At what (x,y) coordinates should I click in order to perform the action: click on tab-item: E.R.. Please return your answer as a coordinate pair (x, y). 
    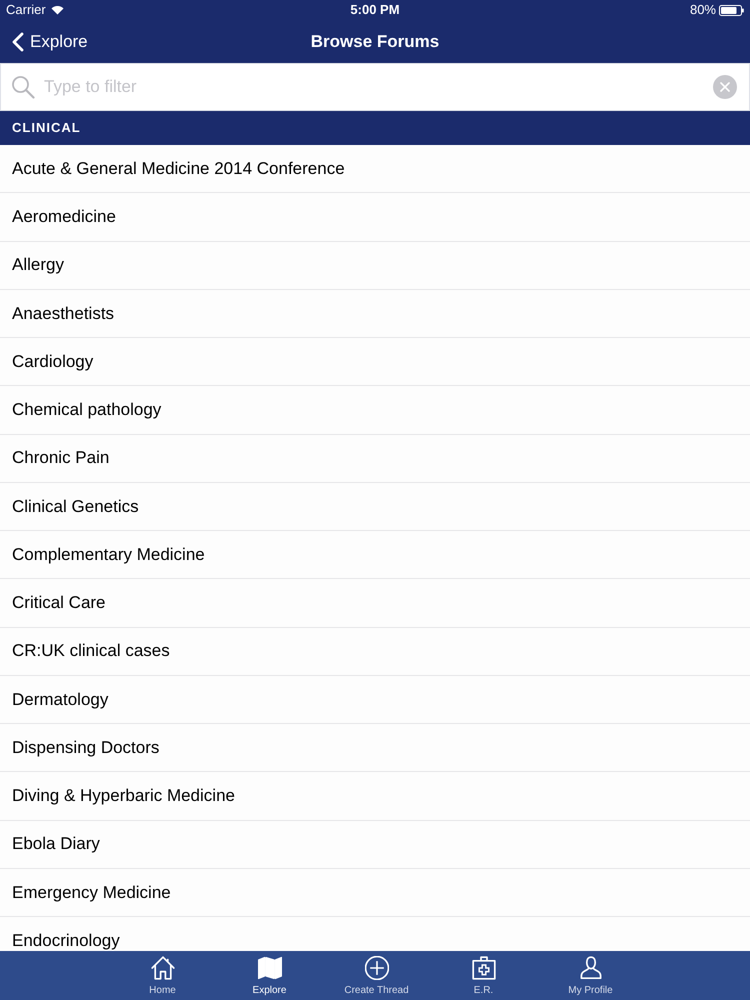
    Looking at the image, I should click on (483, 975).